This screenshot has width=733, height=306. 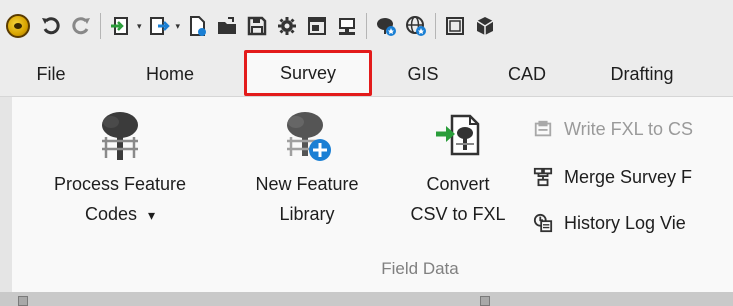 I want to click on convert-csv-label-line1: Convert, so click(x=458, y=184).